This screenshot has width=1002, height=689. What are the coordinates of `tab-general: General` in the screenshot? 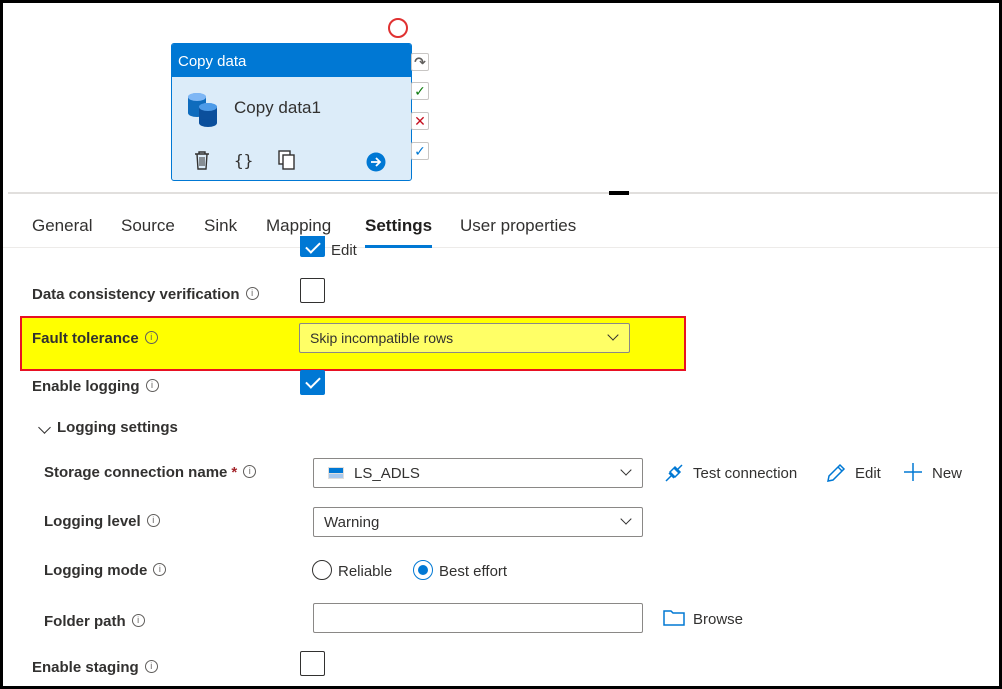 It's located at (62, 226).